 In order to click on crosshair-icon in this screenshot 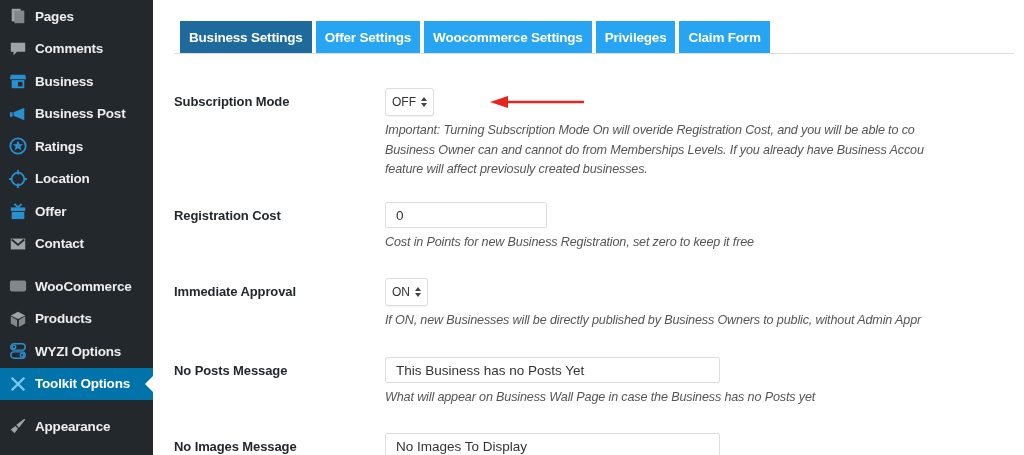, I will do `click(18, 178)`.